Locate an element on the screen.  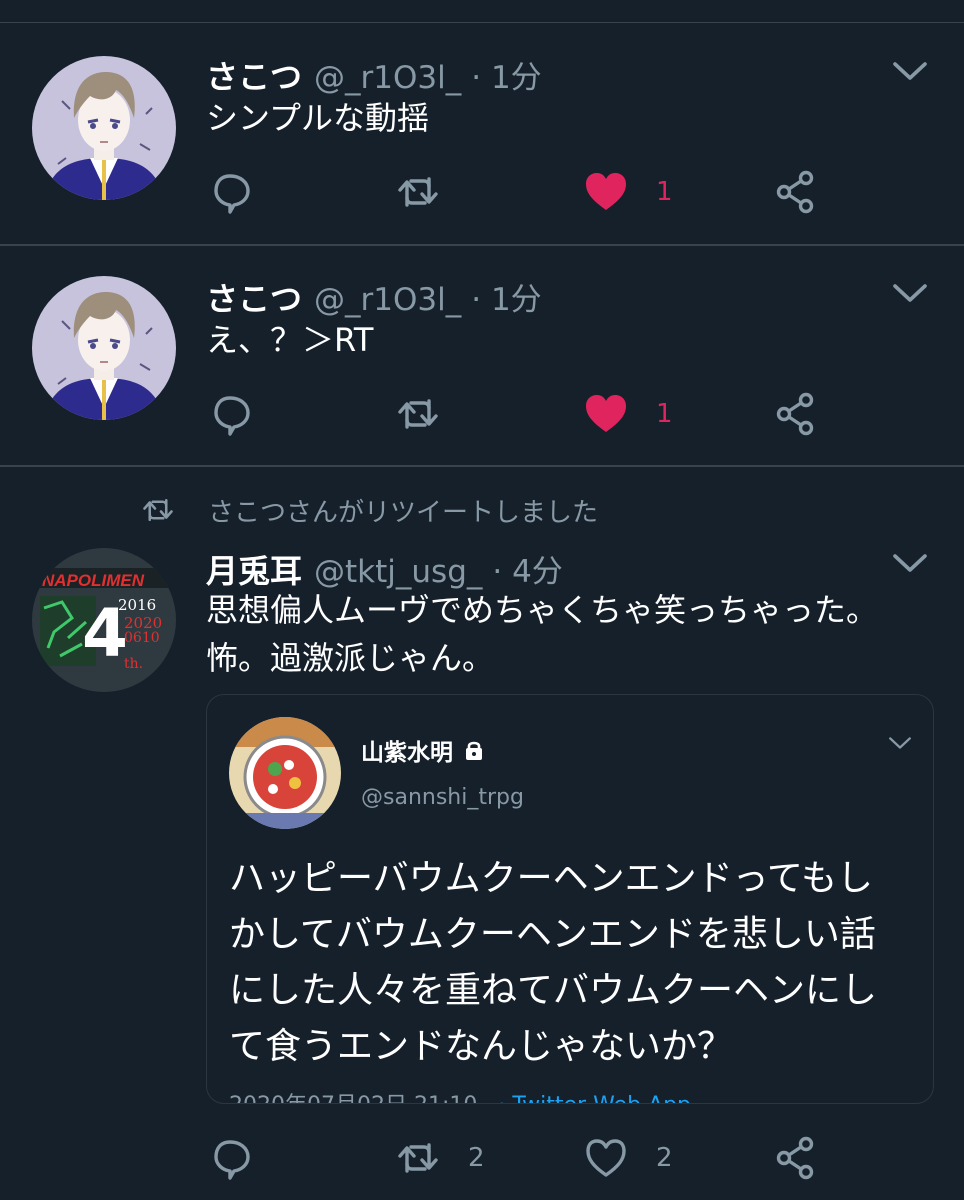
retweet-button: 2 is located at coordinates (439, 1158).